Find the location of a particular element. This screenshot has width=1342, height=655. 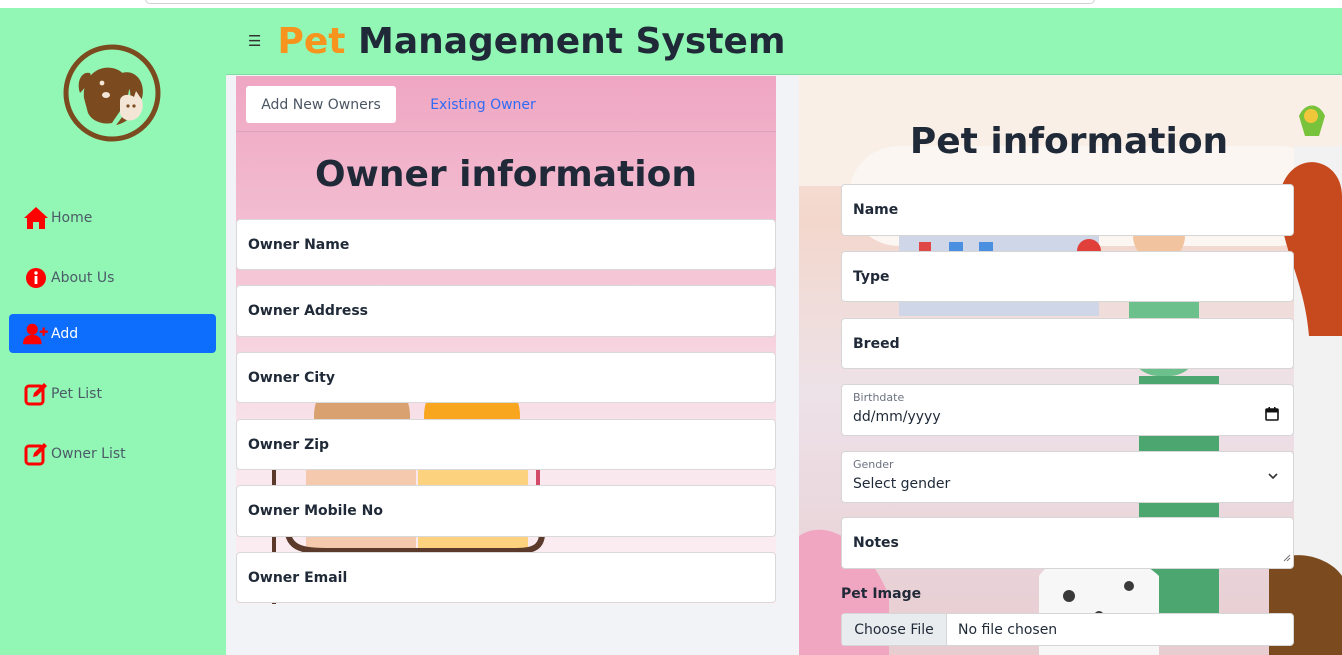

browser-top-strip is located at coordinates (671, 4).